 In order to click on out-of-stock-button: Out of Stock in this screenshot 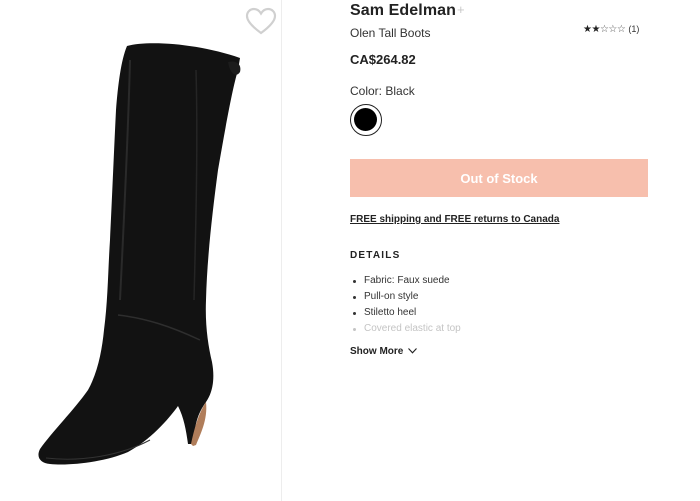, I will do `click(499, 178)`.